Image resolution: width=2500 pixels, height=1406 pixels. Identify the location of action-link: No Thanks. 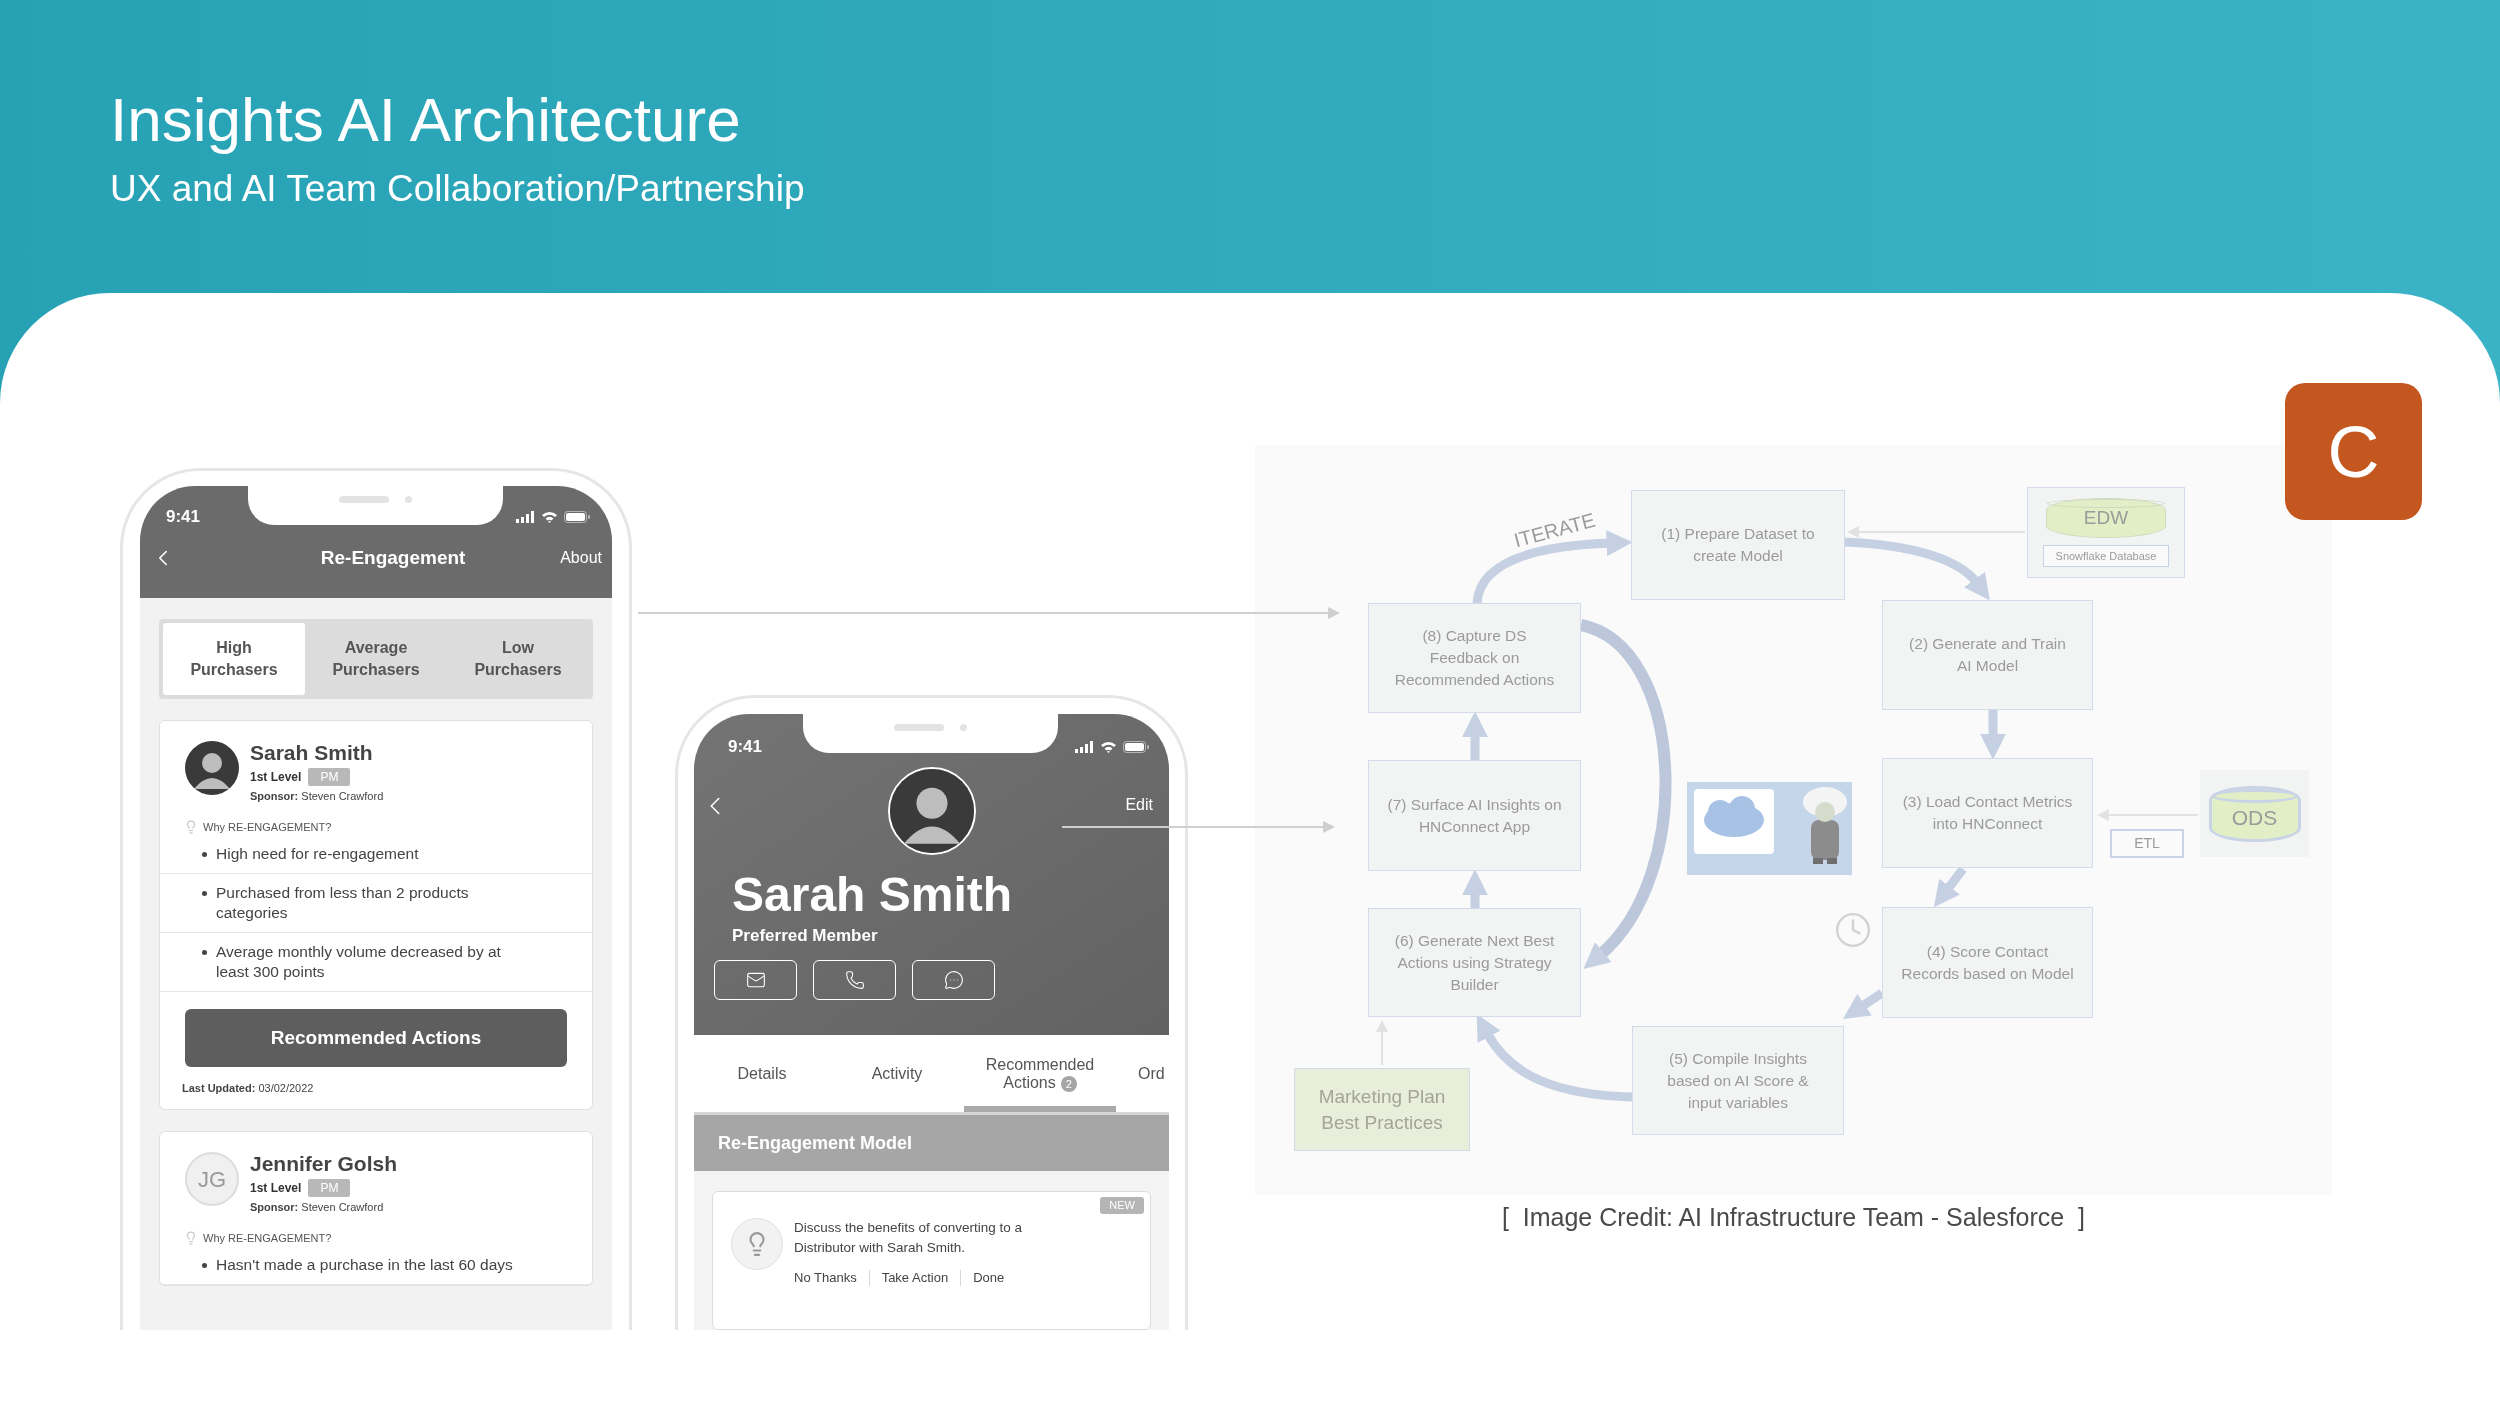
(825, 1278).